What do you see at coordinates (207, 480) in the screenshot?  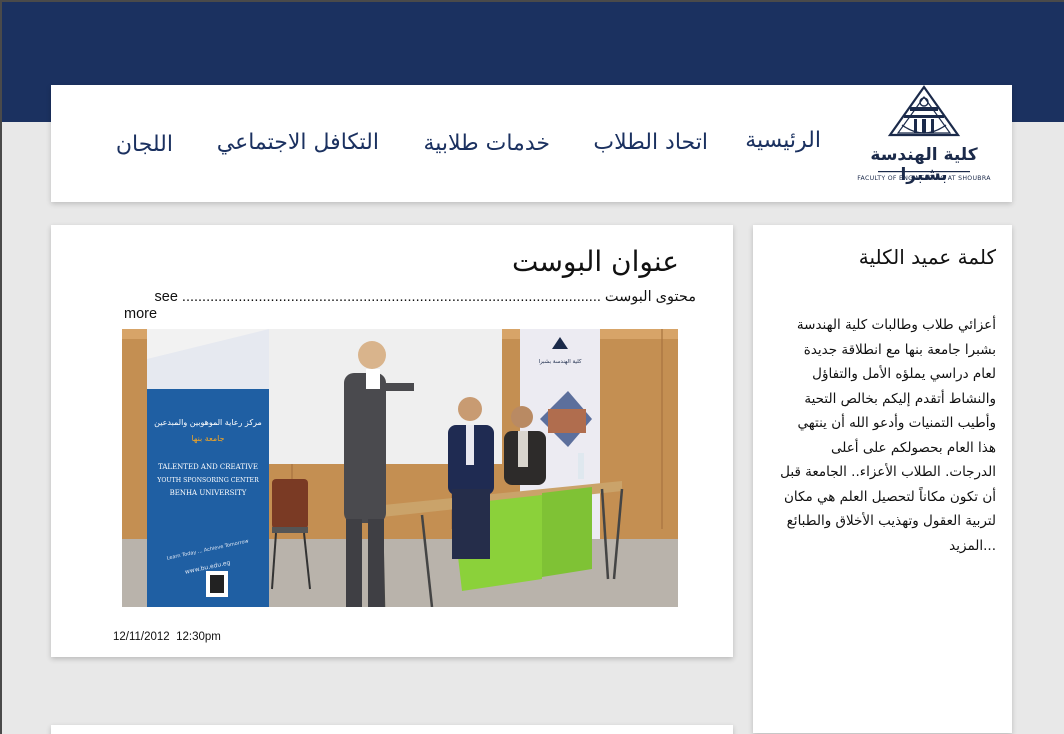 I see `banner-left-en-2: YOUTH SPONSORING CENTER` at bounding box center [207, 480].